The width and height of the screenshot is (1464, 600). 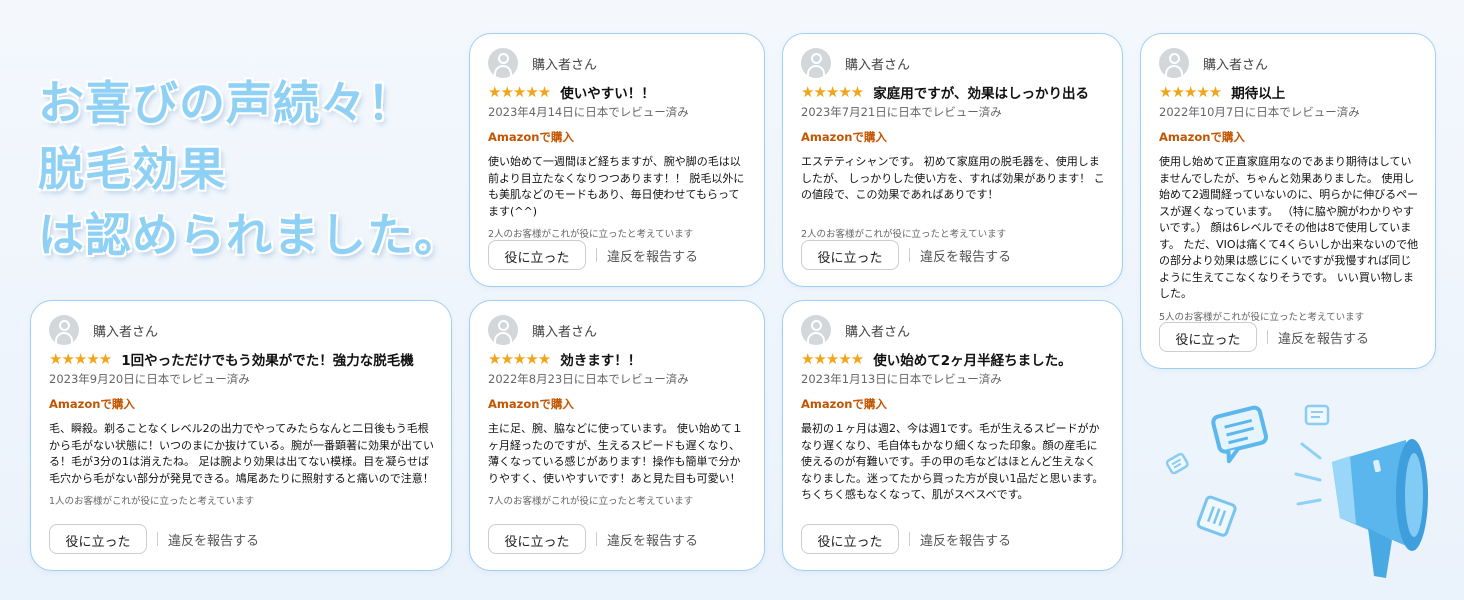 I want to click on megaphone-illustration, so click(x=1296, y=491).